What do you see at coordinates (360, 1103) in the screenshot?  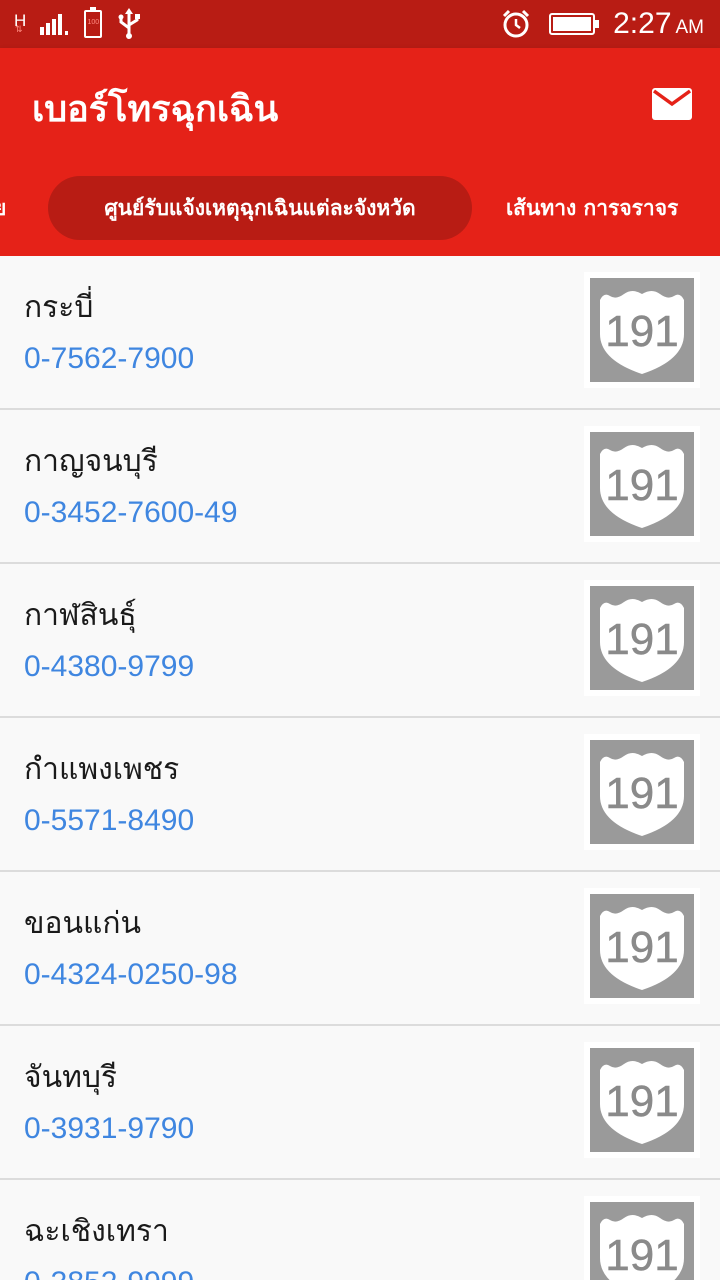 I see `list-item: จันทบุรี 0-3931-9790 191` at bounding box center [360, 1103].